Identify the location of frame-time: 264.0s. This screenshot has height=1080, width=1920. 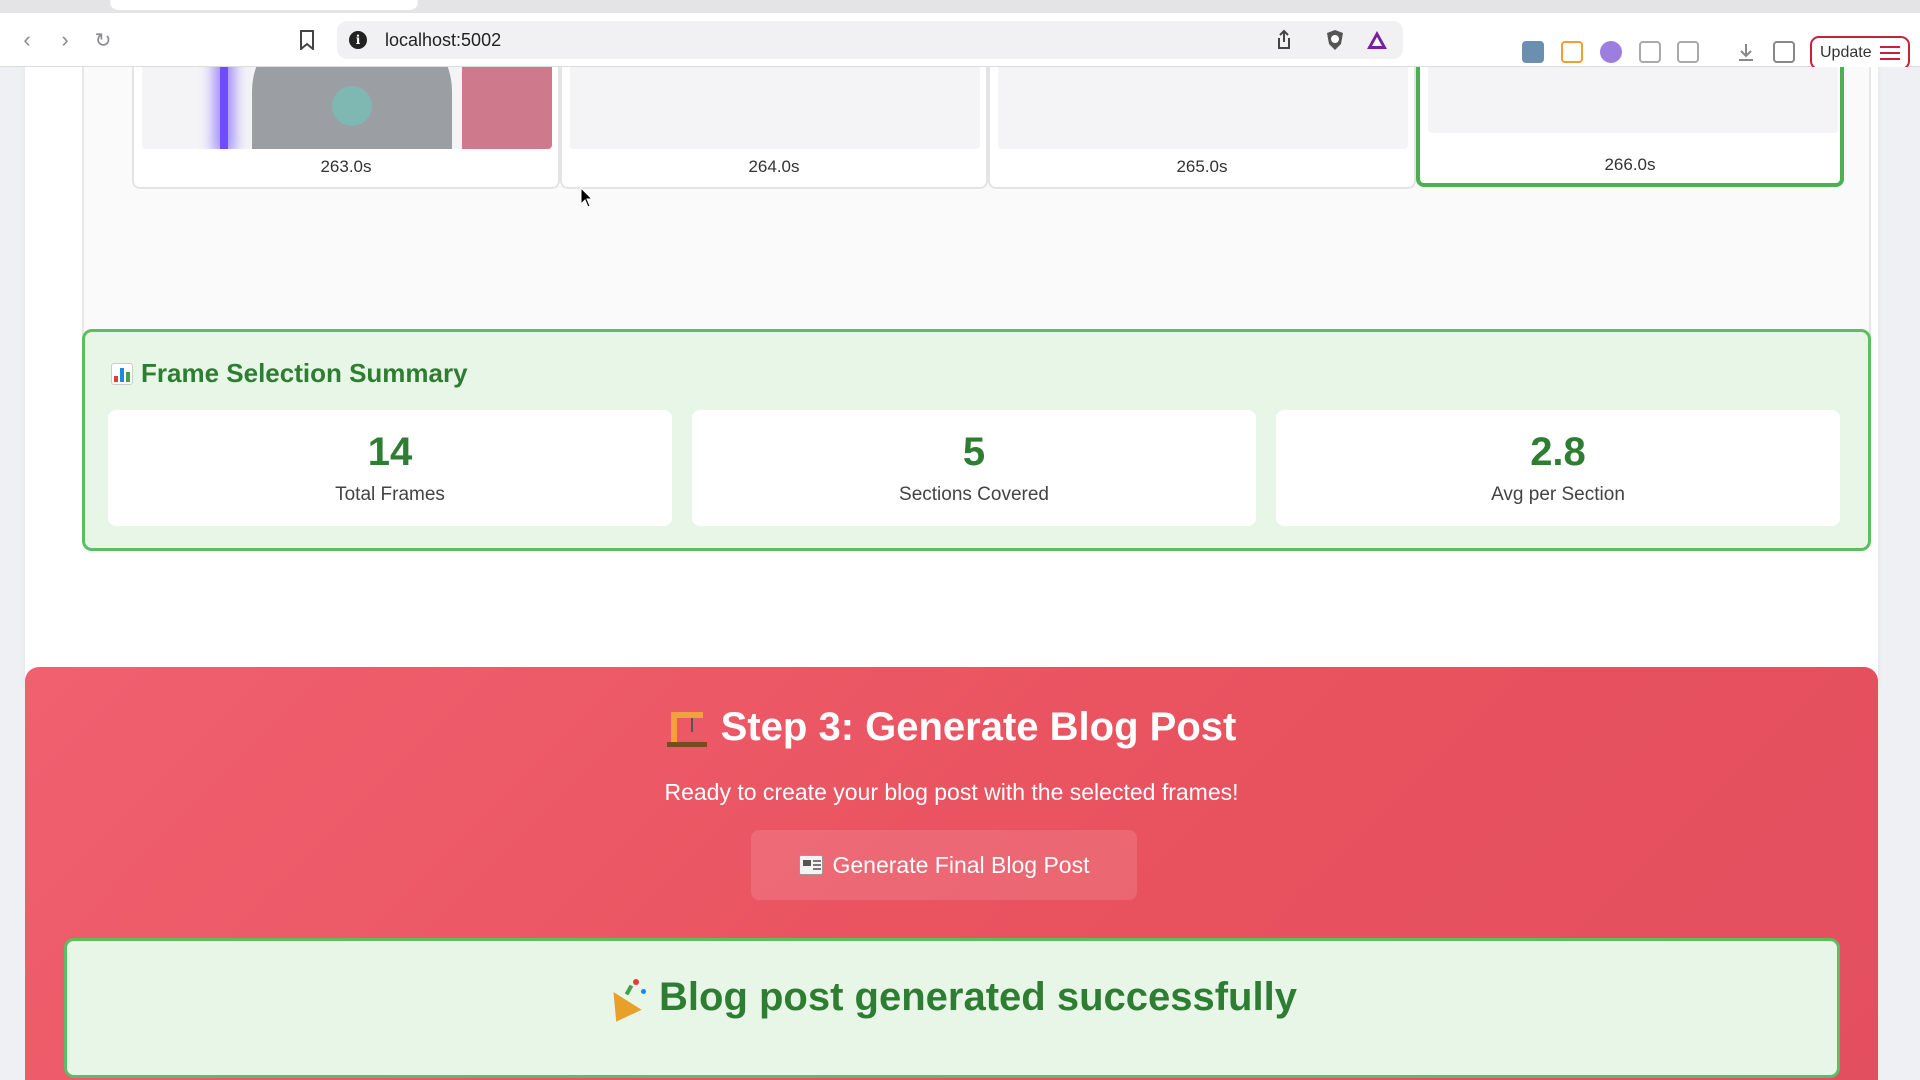
(774, 166).